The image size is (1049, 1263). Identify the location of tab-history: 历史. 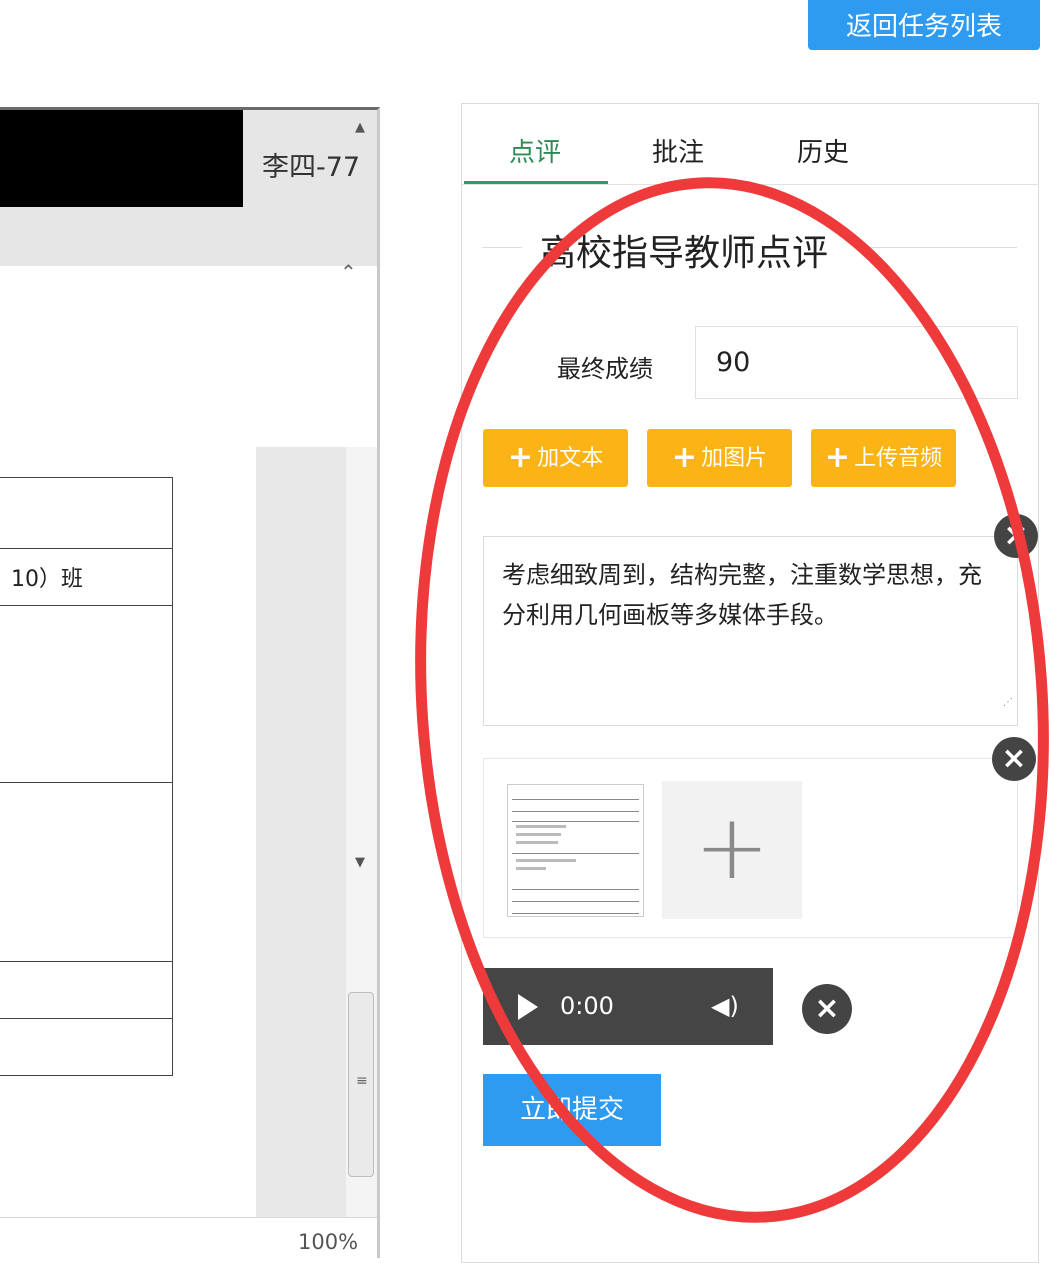
(823, 150).